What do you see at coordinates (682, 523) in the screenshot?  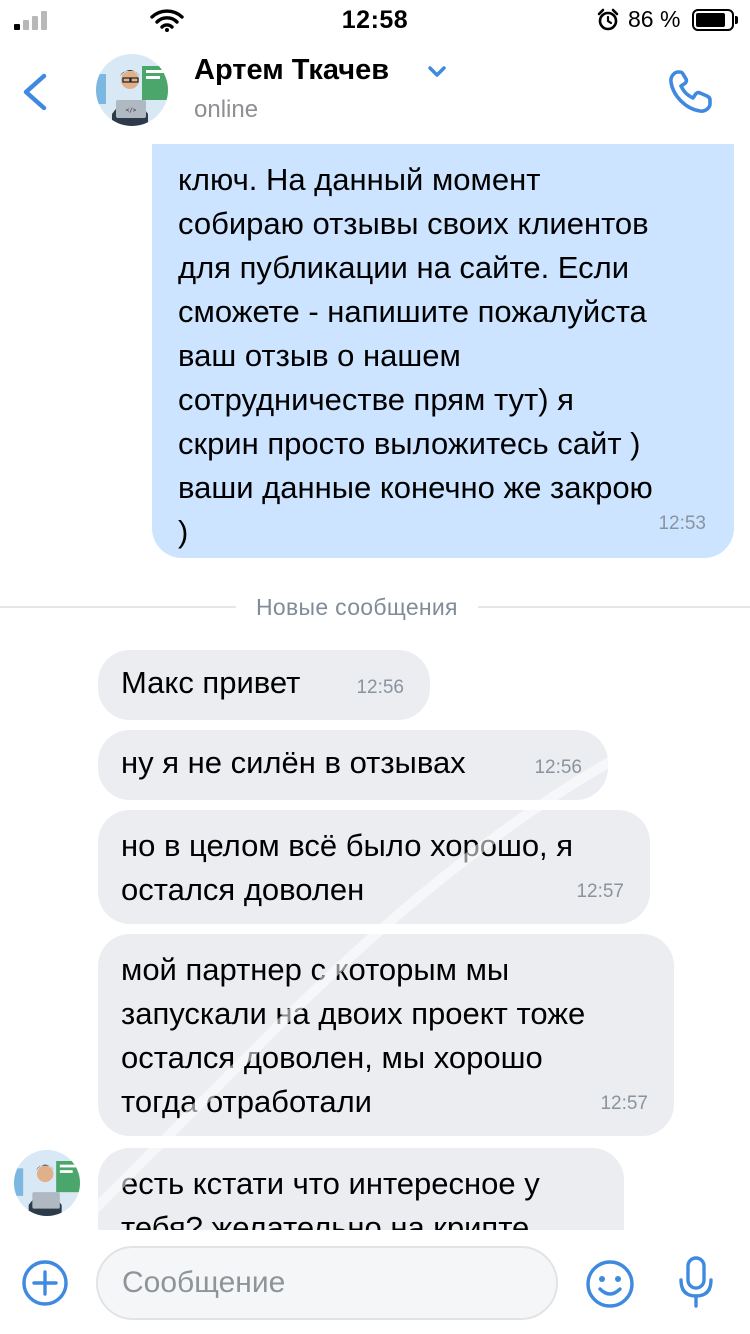 I see `message-time: 12:53` at bounding box center [682, 523].